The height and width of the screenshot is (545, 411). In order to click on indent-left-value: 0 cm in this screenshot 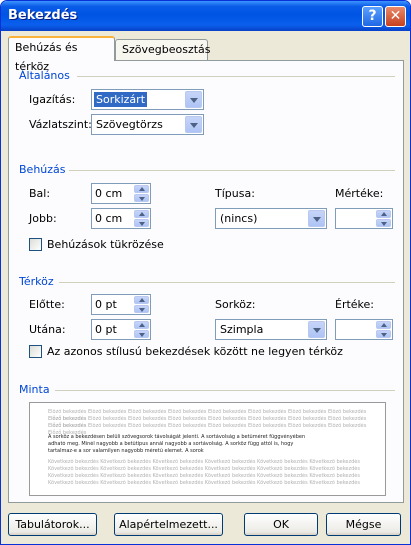, I will do `click(109, 193)`.